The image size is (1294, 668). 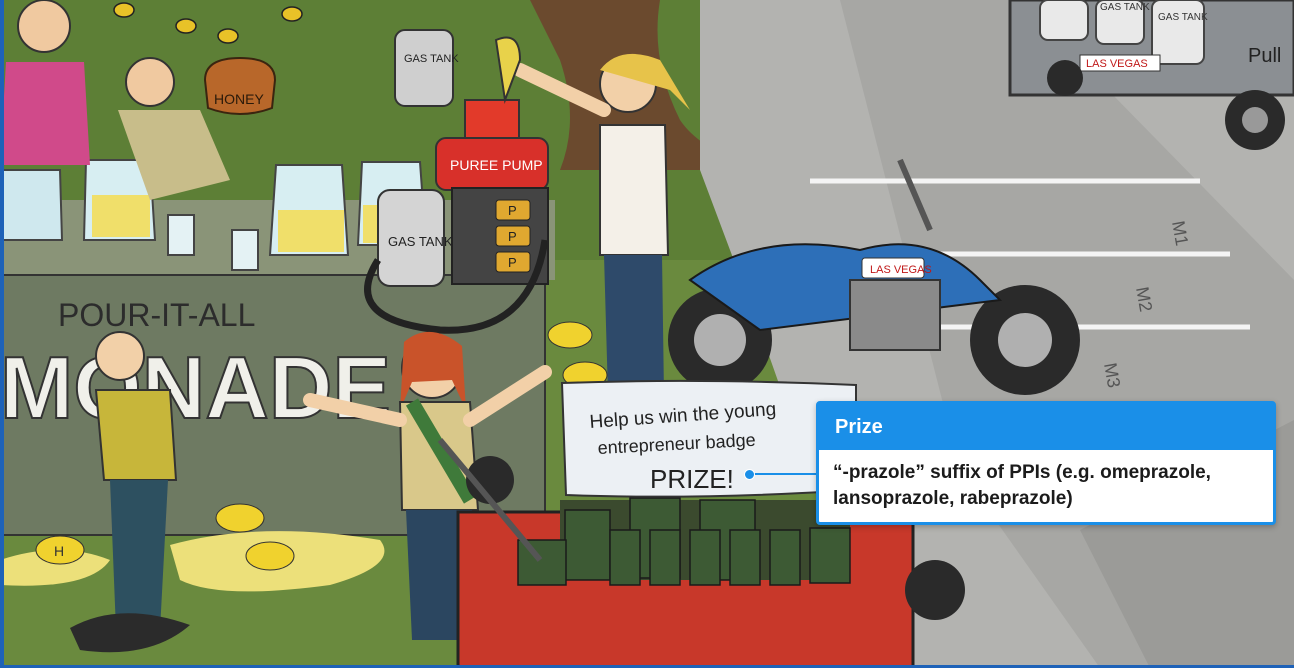 I want to click on banner-line-3: PRIZE!, so click(x=692, y=479).